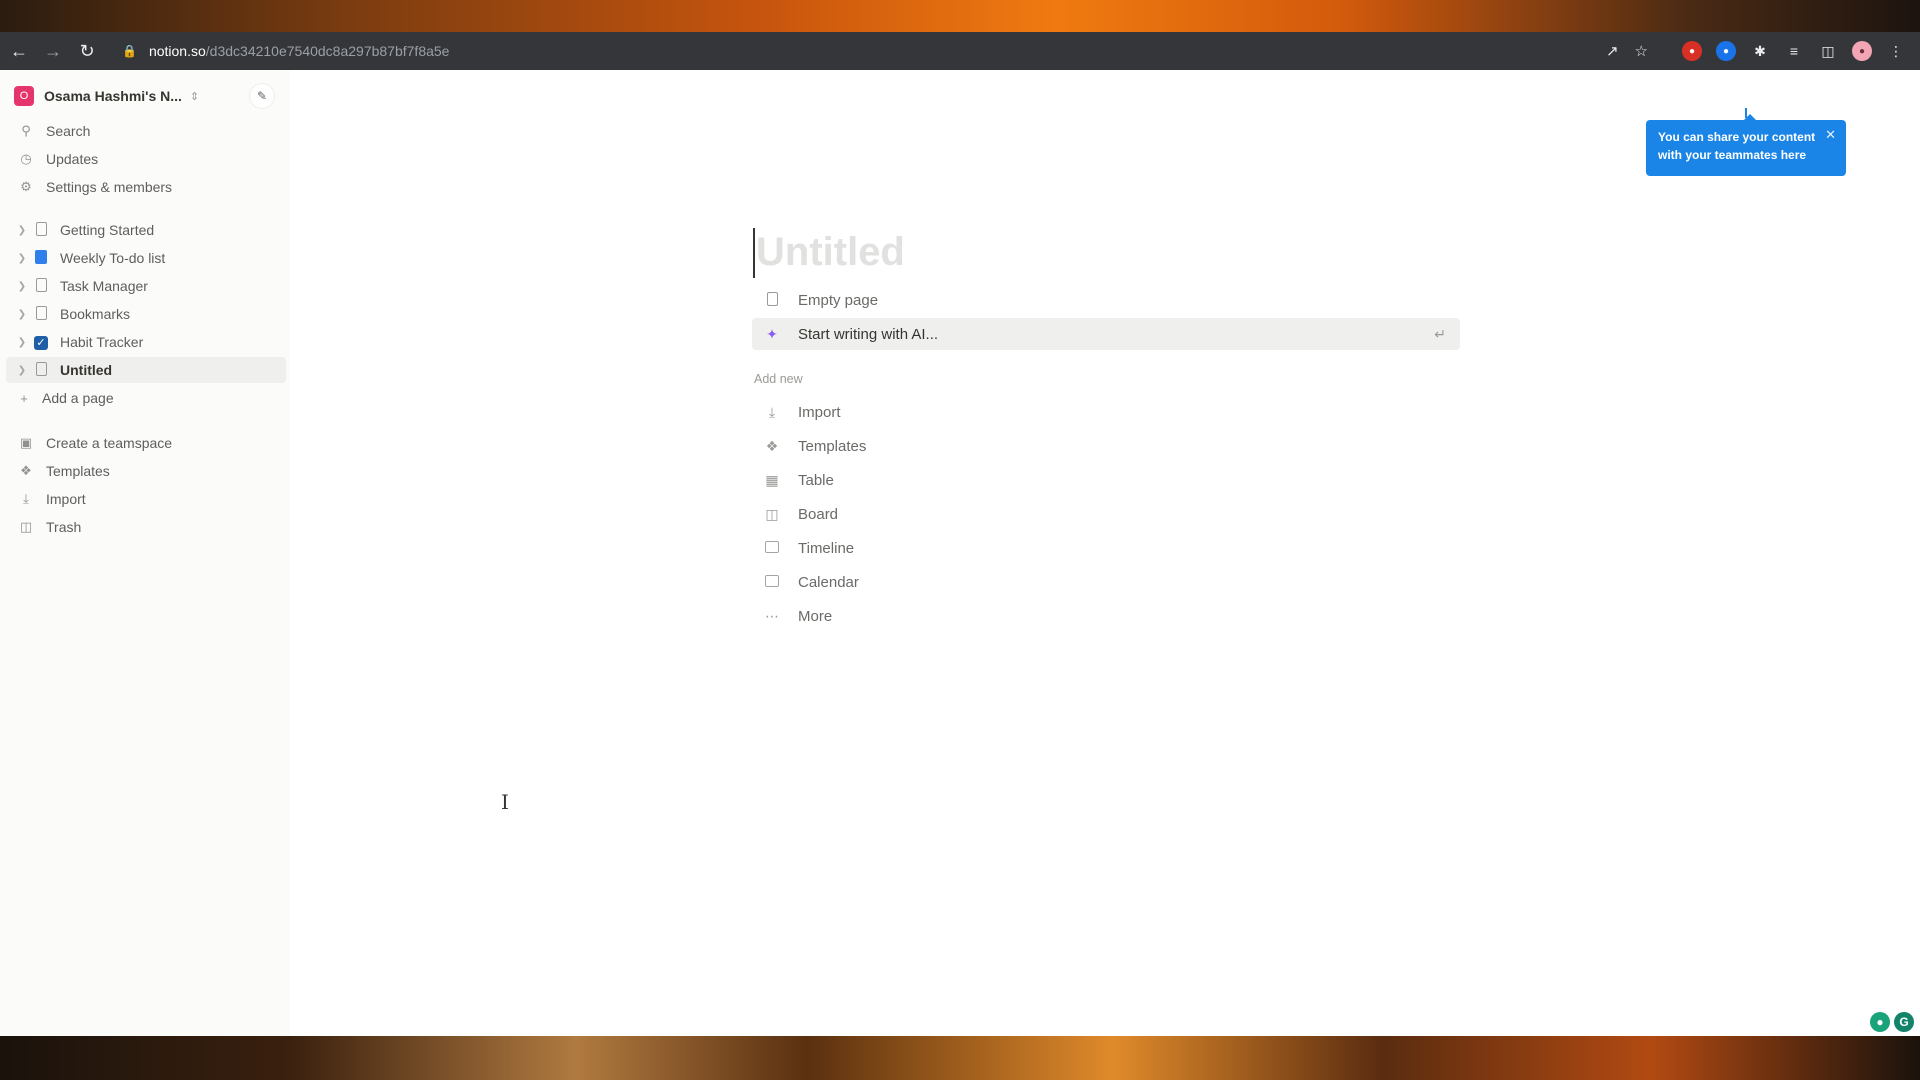 Image resolution: width=1920 pixels, height=1080 pixels. Describe the element at coordinates (815, 616) in the screenshot. I see `option-label: More` at that location.